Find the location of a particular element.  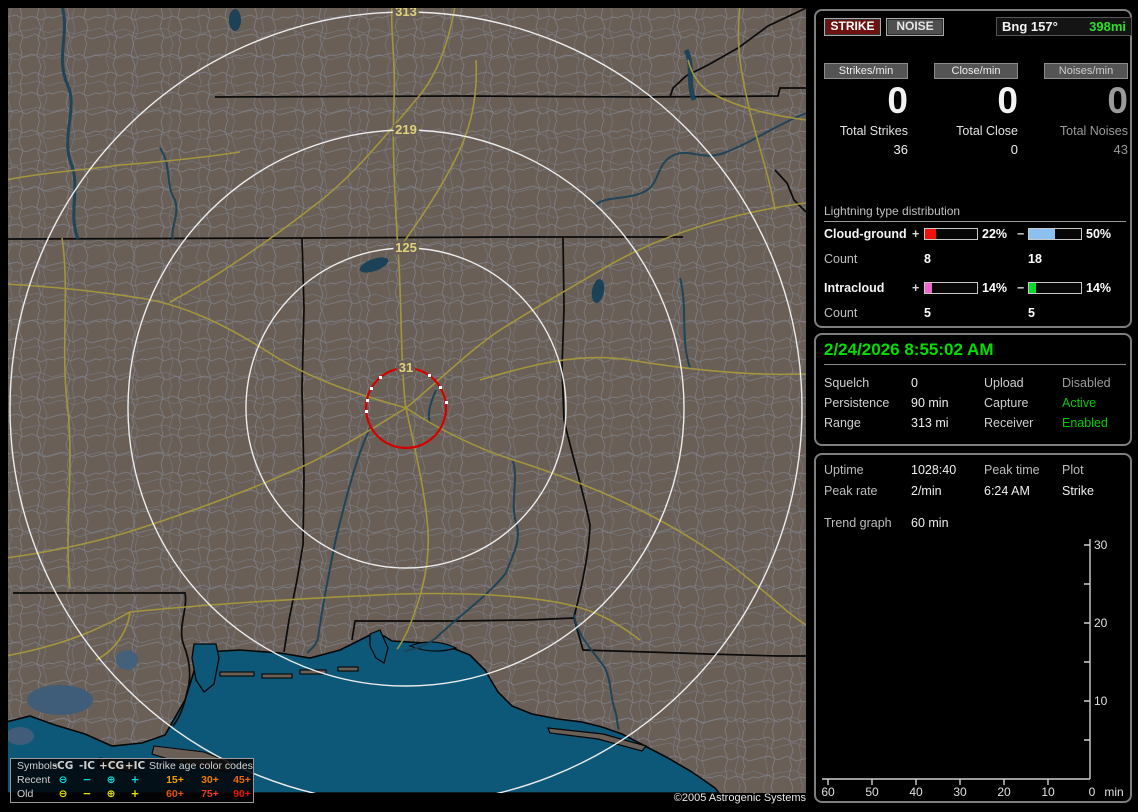

y-tick-30: 30 is located at coordinates (1101, 545).